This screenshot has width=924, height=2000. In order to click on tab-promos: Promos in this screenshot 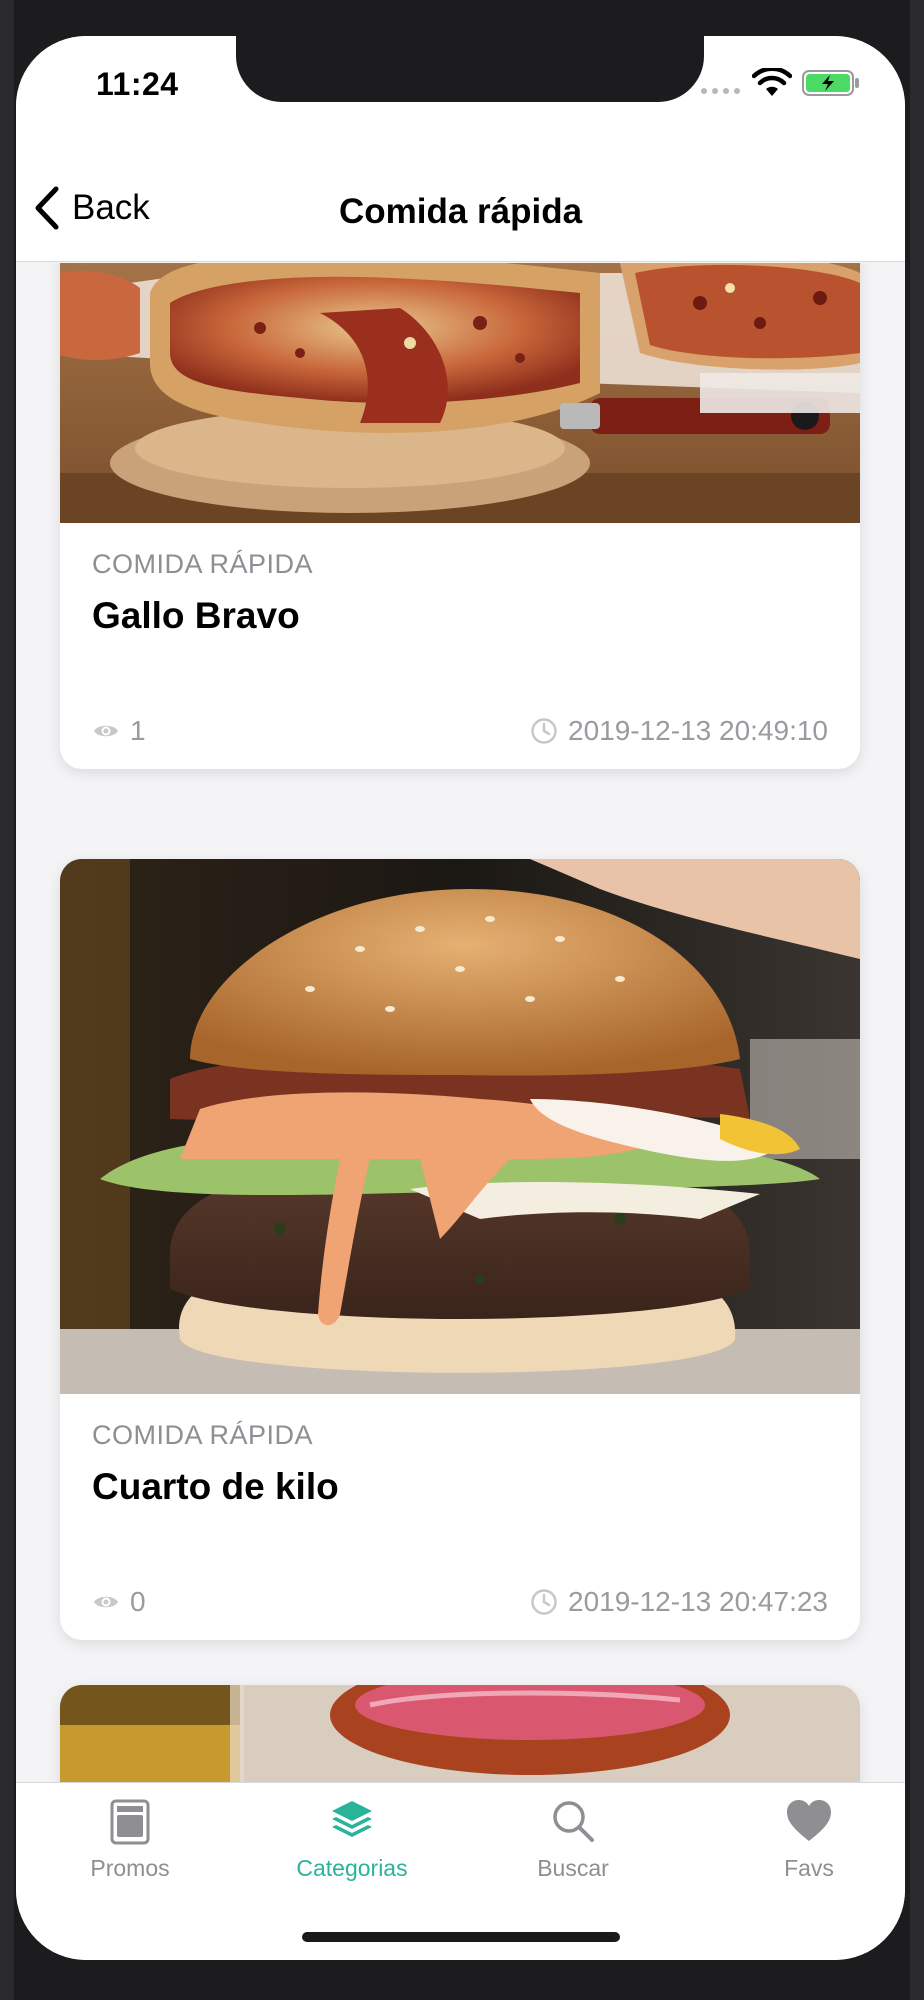, I will do `click(130, 1852)`.